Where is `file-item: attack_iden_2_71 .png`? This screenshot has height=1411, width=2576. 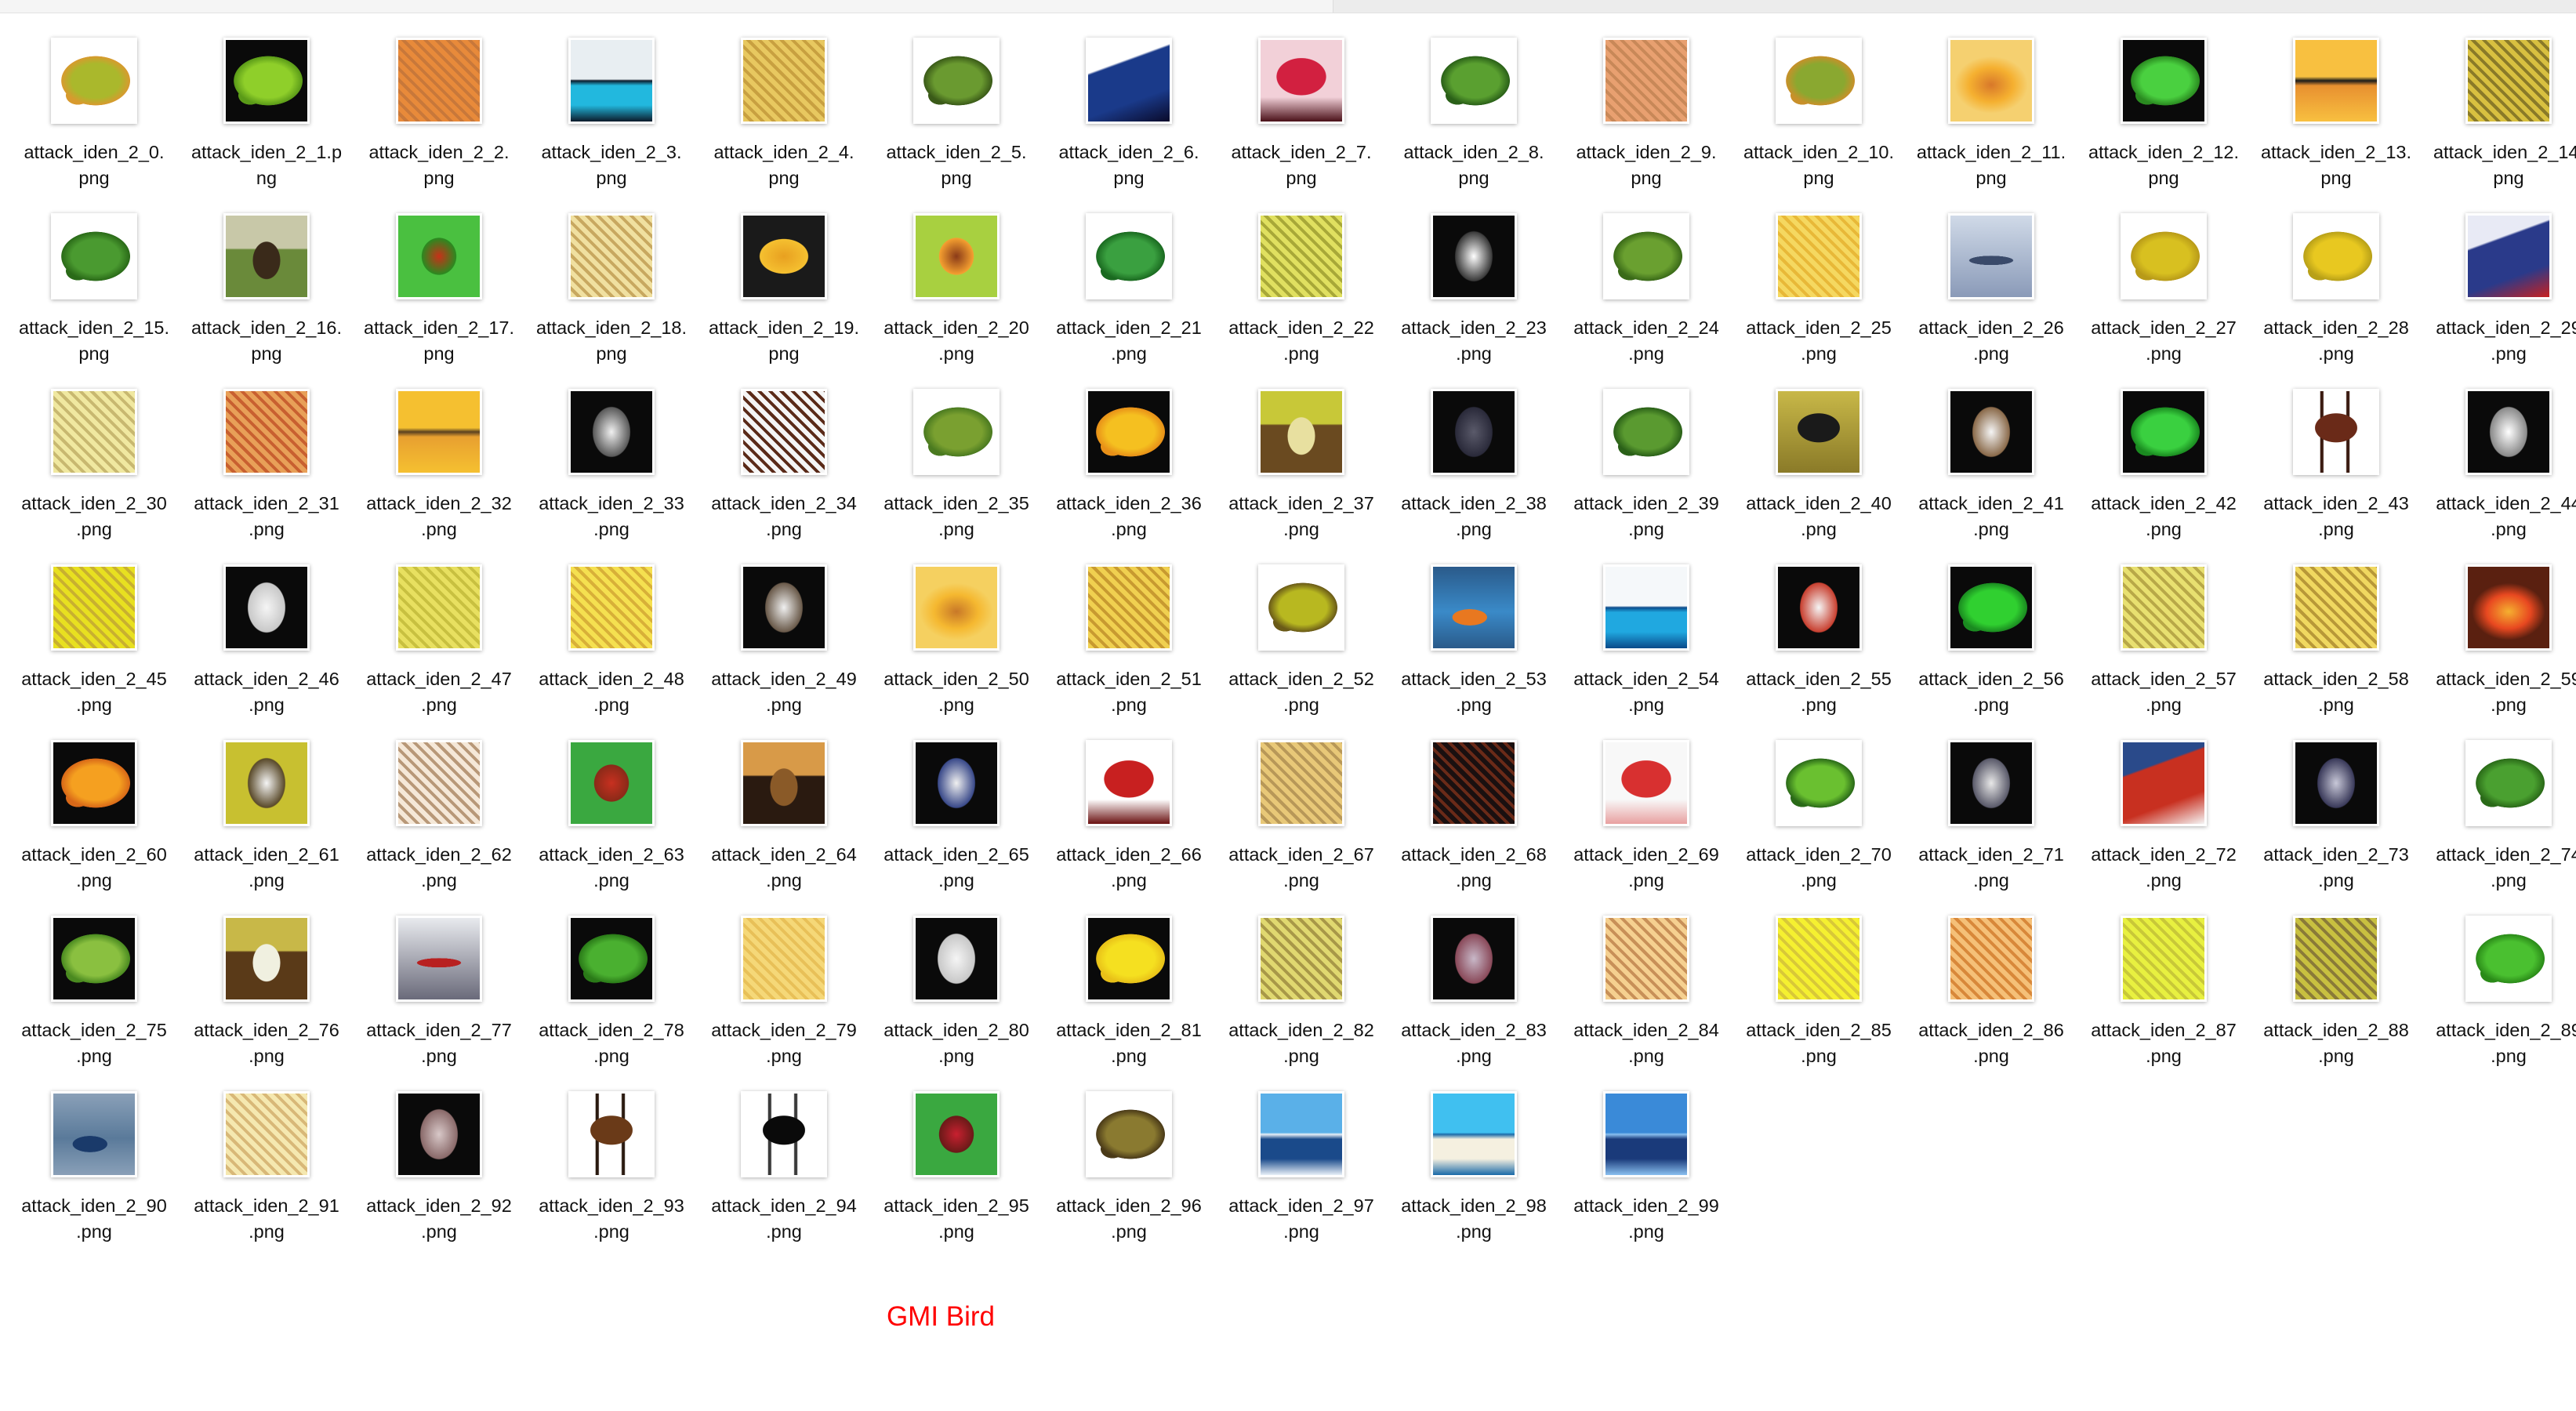
file-item: attack_iden_2_71 .png is located at coordinates (1991, 796).